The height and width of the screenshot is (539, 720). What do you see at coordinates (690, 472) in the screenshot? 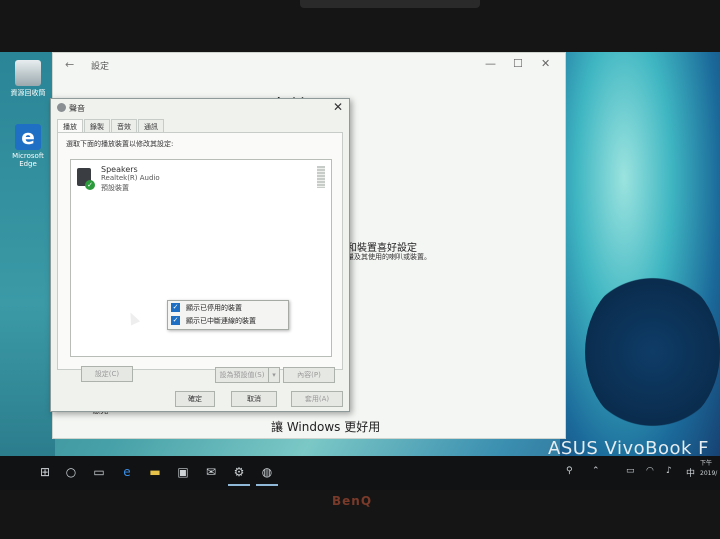
I see `language-indicator: 中` at bounding box center [690, 472].